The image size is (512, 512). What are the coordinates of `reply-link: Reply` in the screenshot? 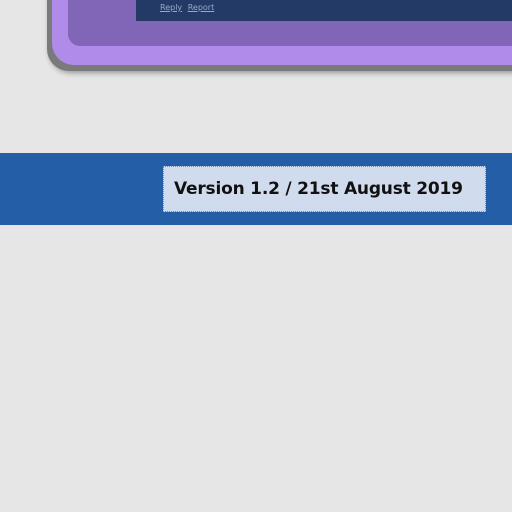 It's located at (171, 7).